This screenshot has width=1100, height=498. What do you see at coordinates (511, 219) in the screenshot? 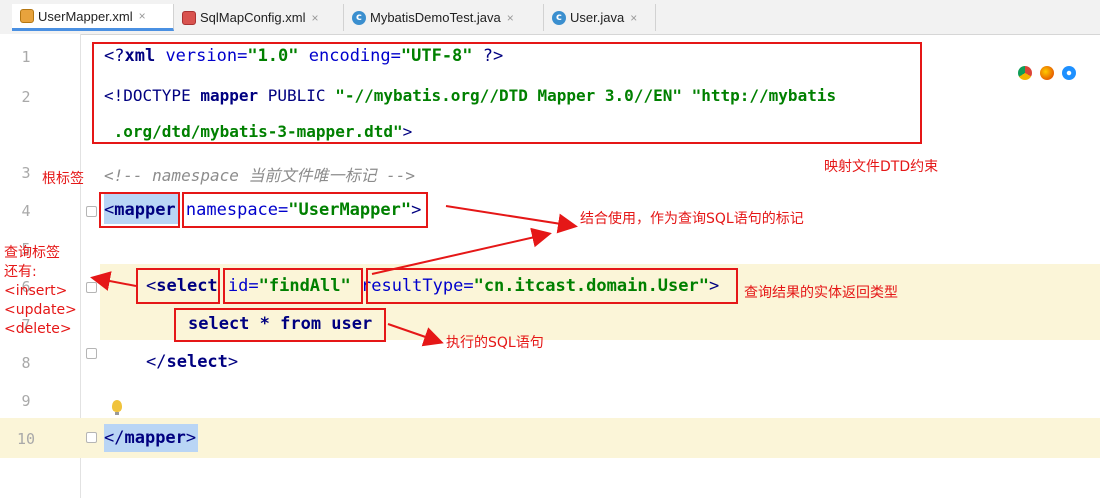
I see `arrow-namespace` at bounding box center [511, 219].